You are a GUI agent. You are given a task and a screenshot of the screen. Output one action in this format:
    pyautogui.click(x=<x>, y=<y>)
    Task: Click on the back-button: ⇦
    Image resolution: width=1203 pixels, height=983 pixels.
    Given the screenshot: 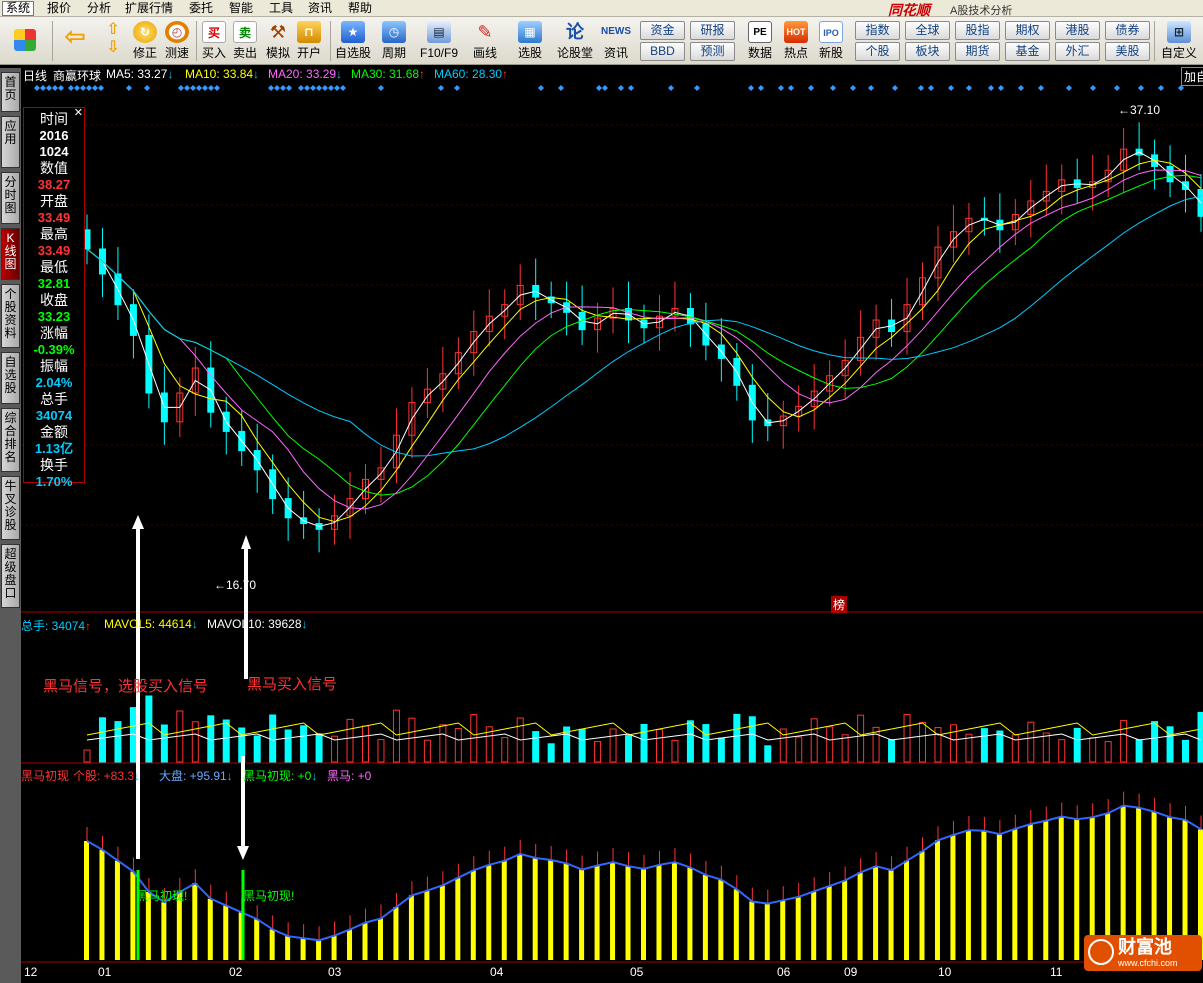 What is the action you would take?
    pyautogui.click(x=75, y=41)
    